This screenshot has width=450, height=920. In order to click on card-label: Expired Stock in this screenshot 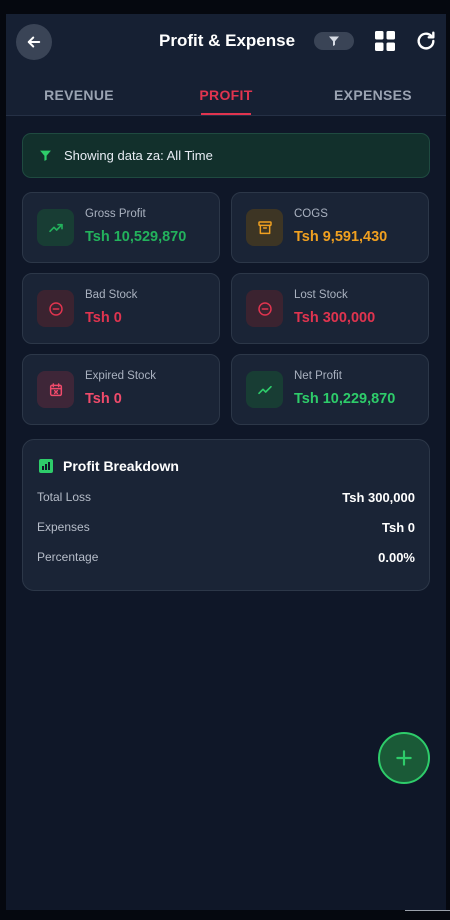, I will do `click(120, 376)`.